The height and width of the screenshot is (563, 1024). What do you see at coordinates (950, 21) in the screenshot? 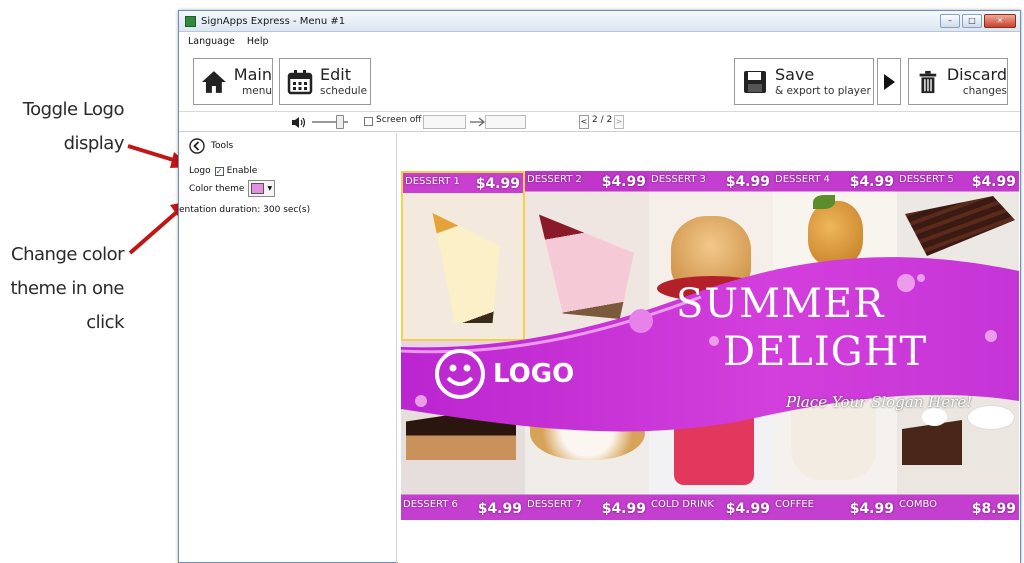
I see `minimize-button: –` at bounding box center [950, 21].